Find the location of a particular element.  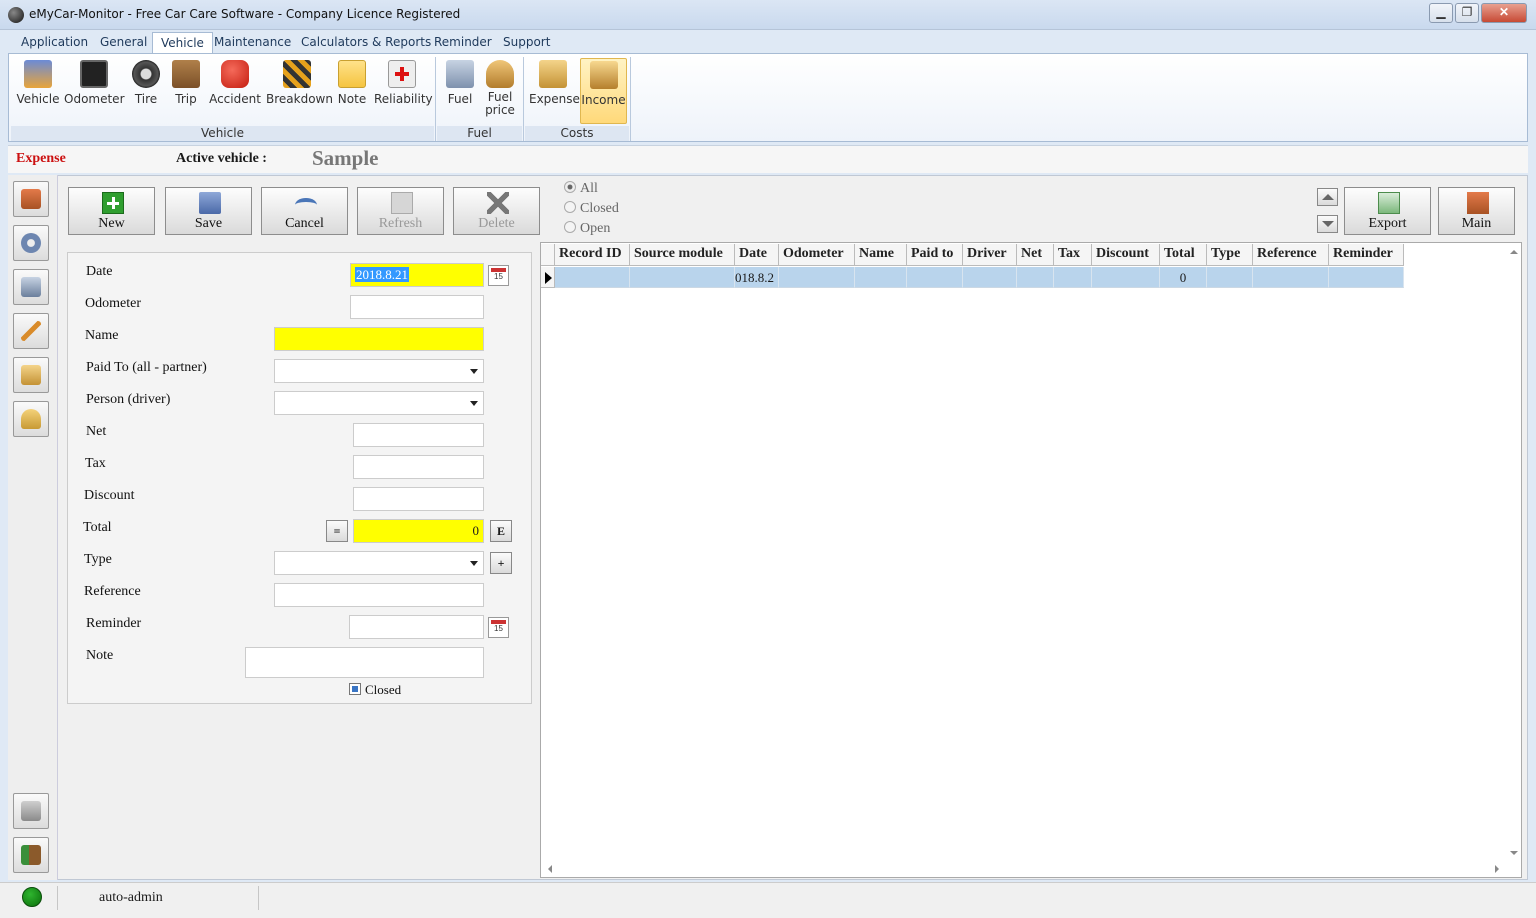

odometer-input is located at coordinates (417, 307).